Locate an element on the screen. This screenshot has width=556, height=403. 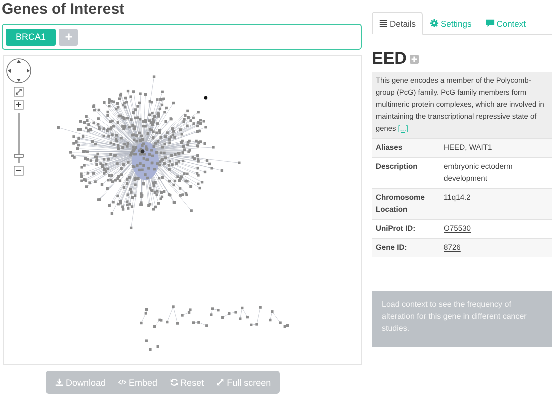
gene-tag: BRCA1 is located at coordinates (31, 37).